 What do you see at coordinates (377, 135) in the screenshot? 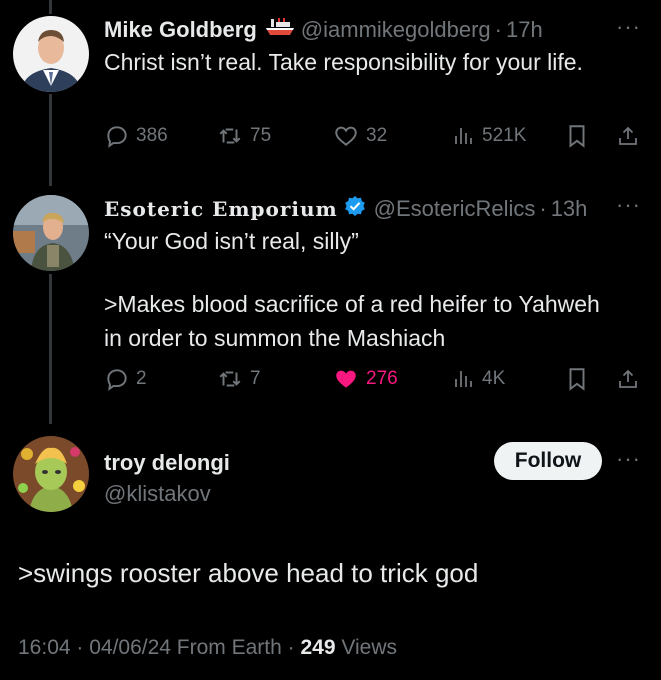
I see `like-count: 32` at bounding box center [377, 135].